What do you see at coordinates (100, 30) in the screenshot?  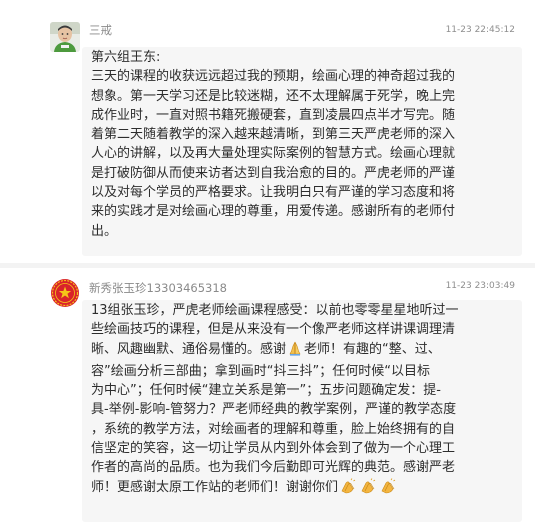 I see `sender-name: 三戒` at bounding box center [100, 30].